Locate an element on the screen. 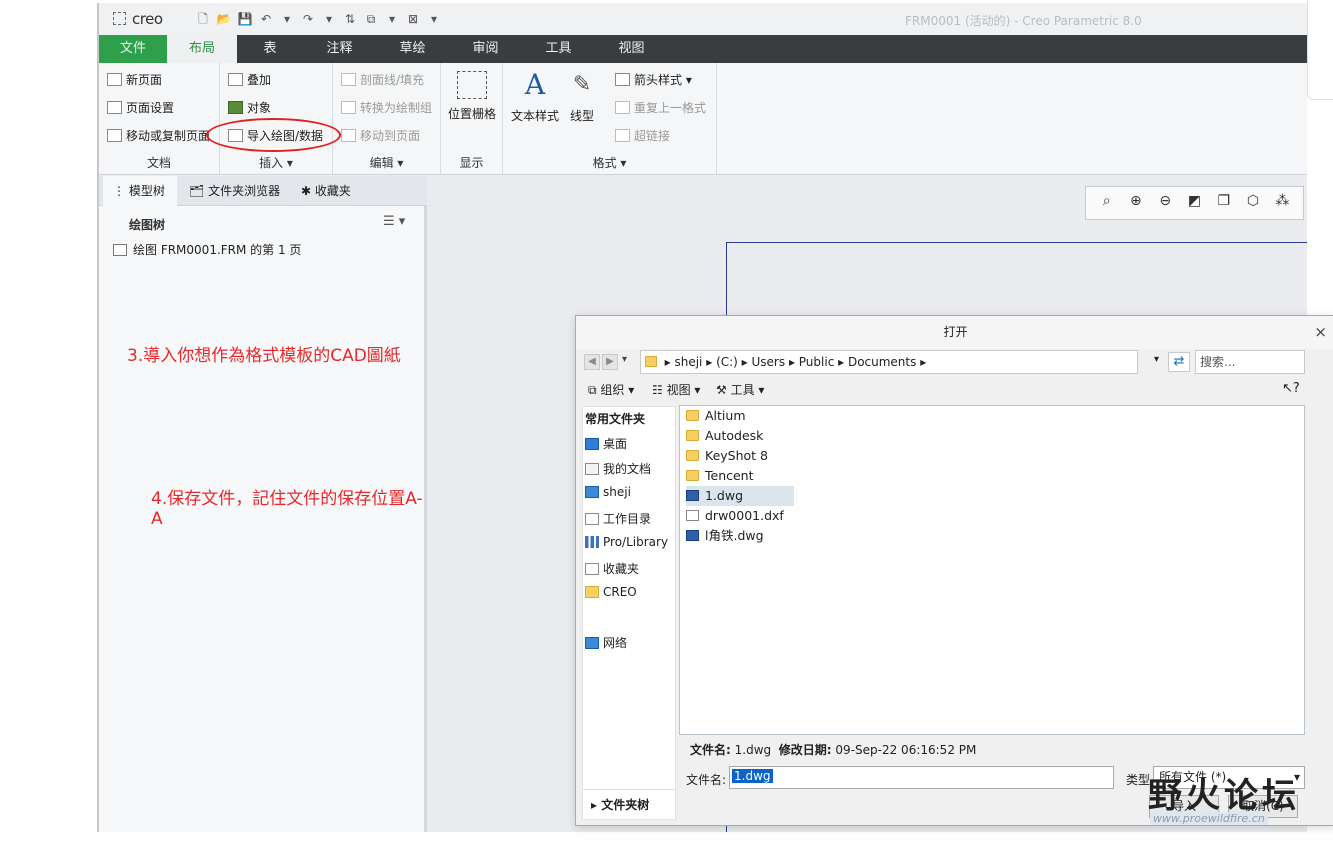 The width and height of the screenshot is (1333, 842). computer-icon is located at coordinates (592, 492).